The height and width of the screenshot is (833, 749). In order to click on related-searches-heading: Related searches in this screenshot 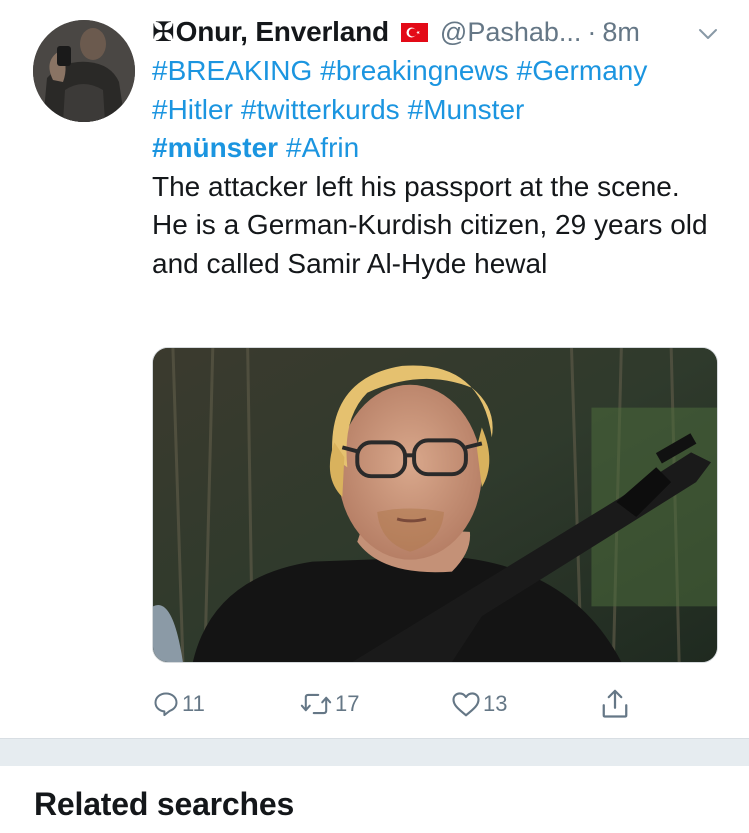, I will do `click(164, 804)`.